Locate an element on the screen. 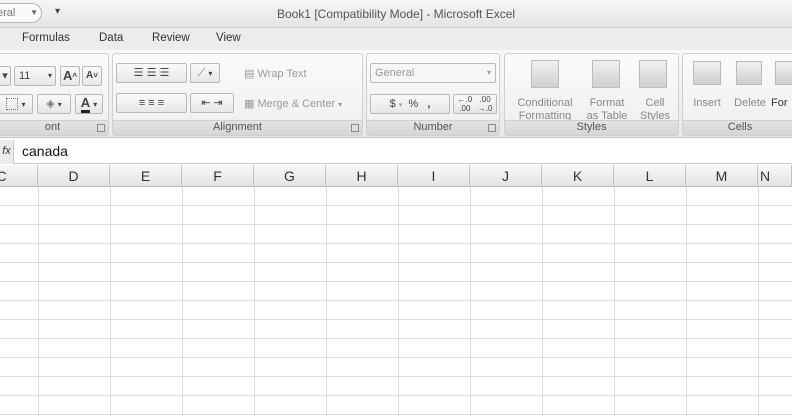  insert-button: Insert is located at coordinates (707, 88).